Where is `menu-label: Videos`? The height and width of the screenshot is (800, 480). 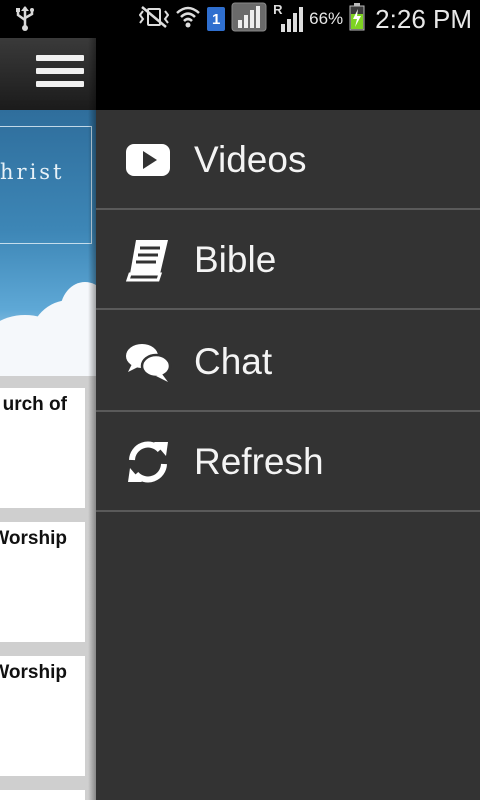
menu-label: Videos is located at coordinates (250, 159).